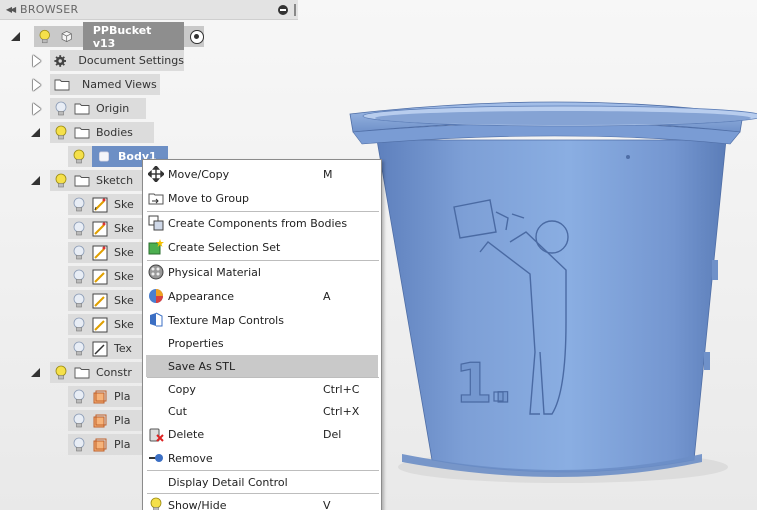  I want to click on move-arrows-icon, so click(156, 174).